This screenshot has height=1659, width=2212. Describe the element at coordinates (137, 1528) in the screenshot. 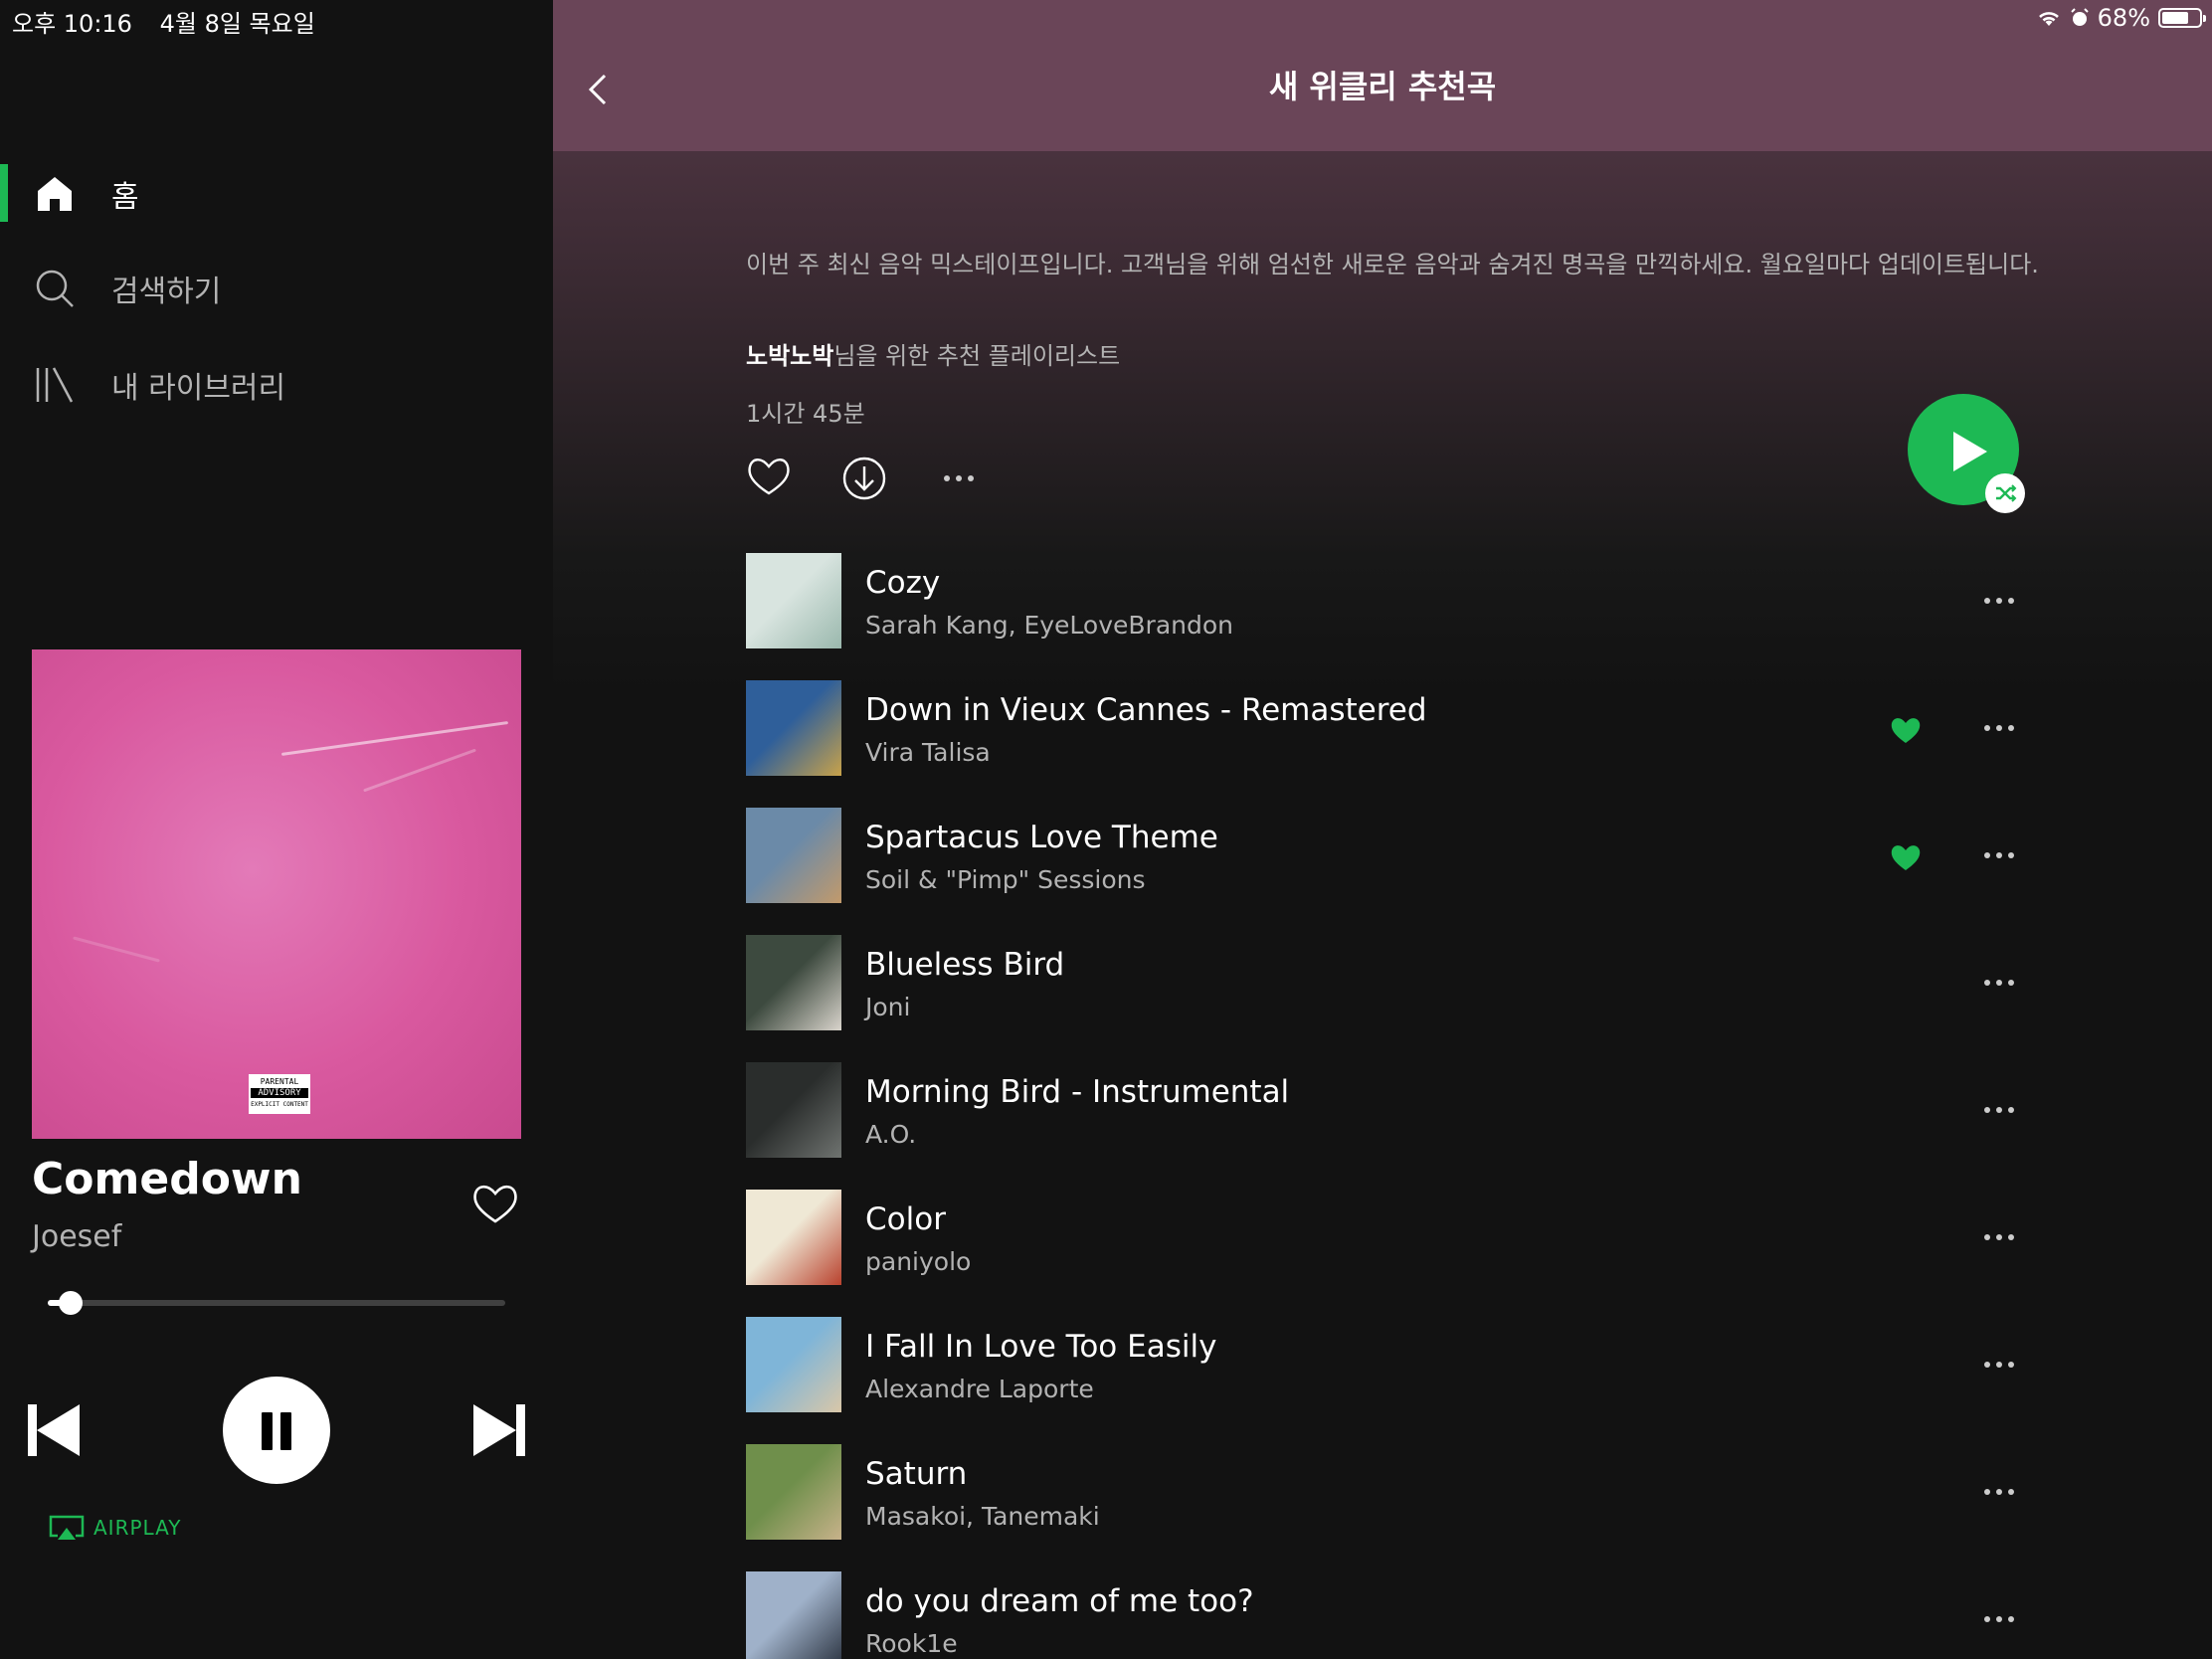

I see `airplay-label: AIRPLAY` at that location.